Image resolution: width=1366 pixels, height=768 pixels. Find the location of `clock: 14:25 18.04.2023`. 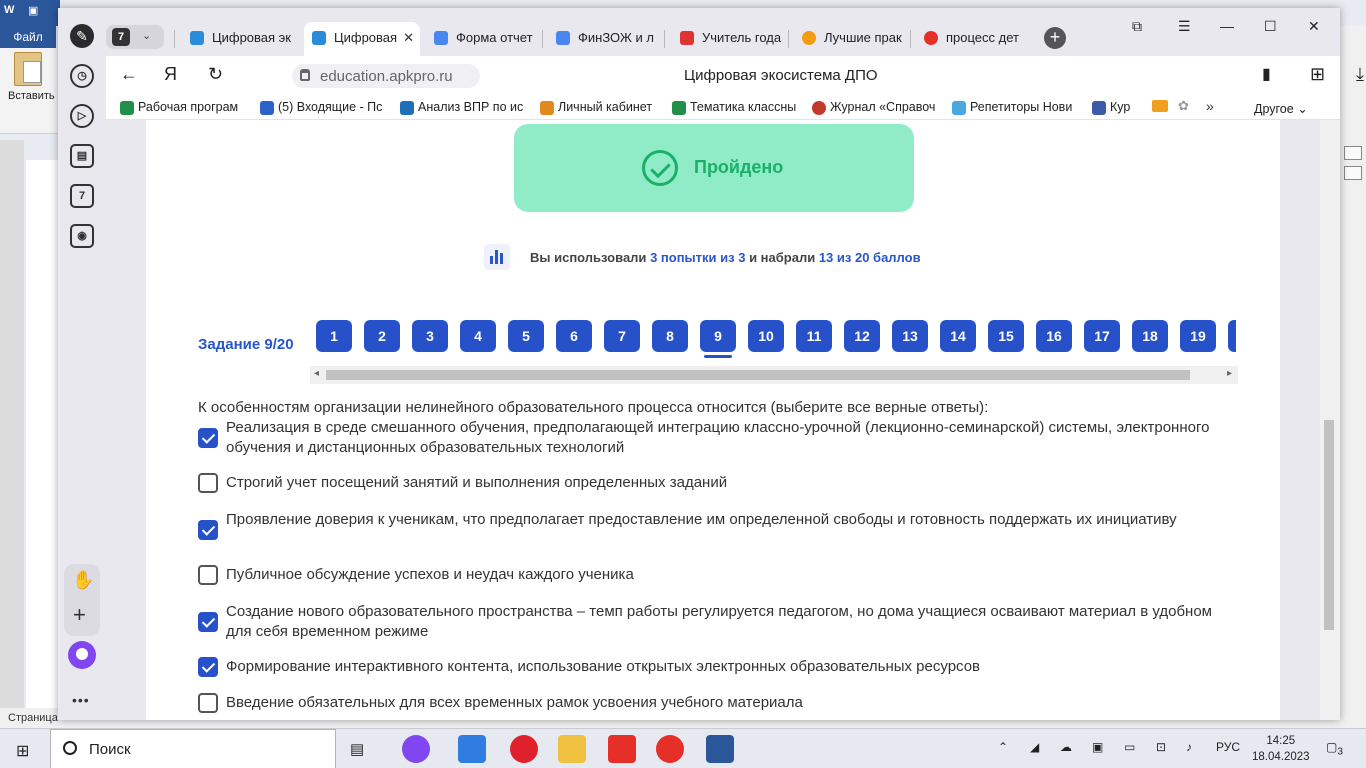

clock: 14:25 18.04.2023 is located at coordinates (1281, 749).